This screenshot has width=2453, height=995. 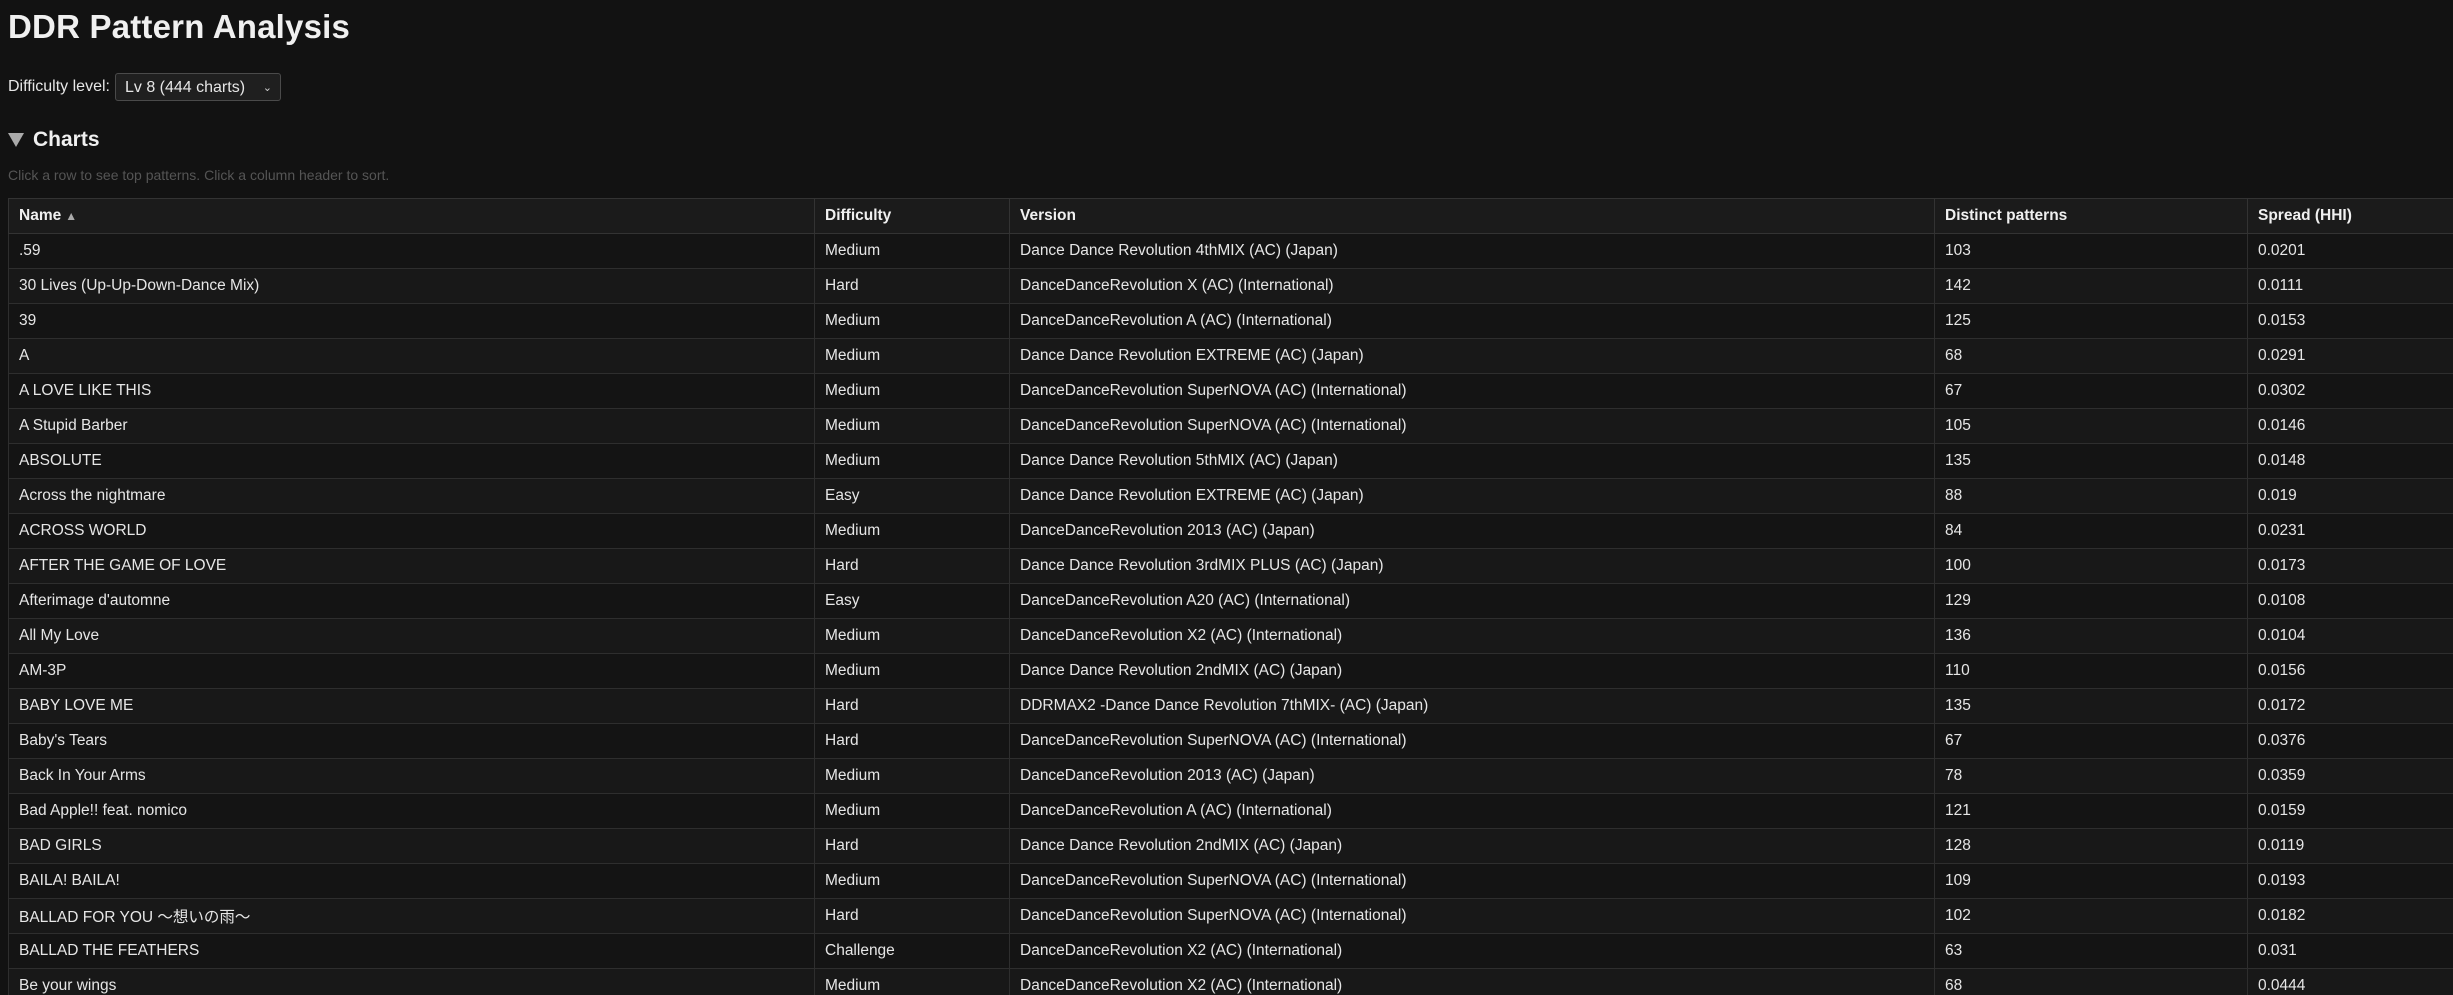 What do you see at coordinates (2091, 216) in the screenshot?
I see `column-header-distinct-patterns: Distinct patterns` at bounding box center [2091, 216].